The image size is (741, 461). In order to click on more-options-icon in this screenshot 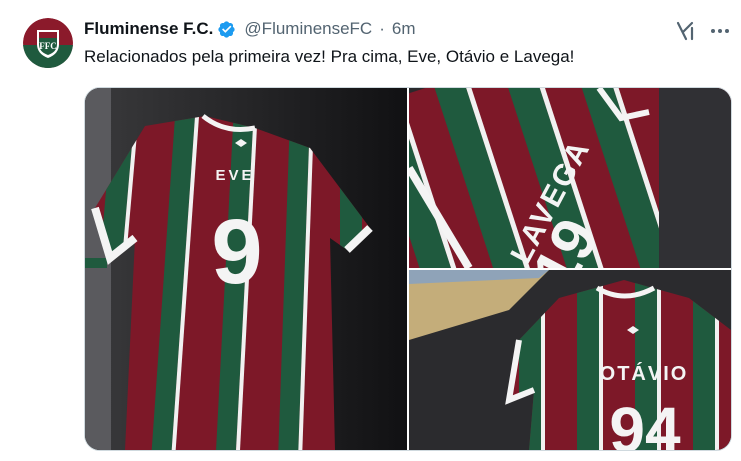, I will do `click(720, 31)`.